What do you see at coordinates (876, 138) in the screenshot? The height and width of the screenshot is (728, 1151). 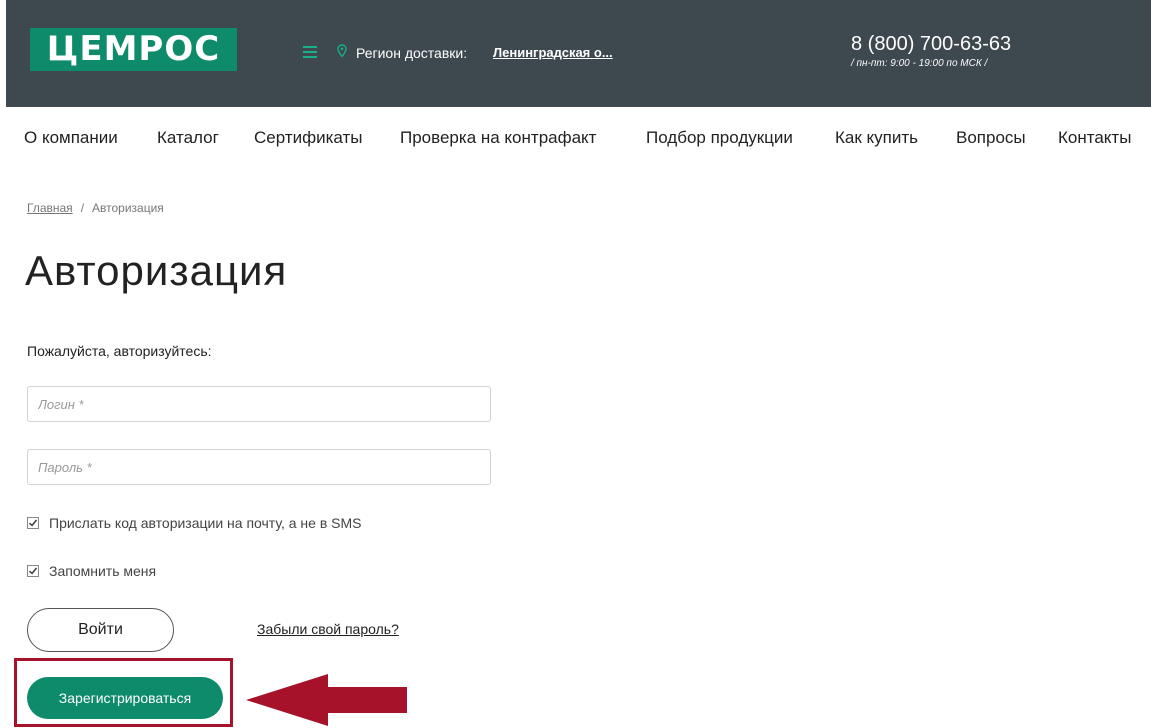 I see `nav-item-how-to-buy: Как купить` at bounding box center [876, 138].